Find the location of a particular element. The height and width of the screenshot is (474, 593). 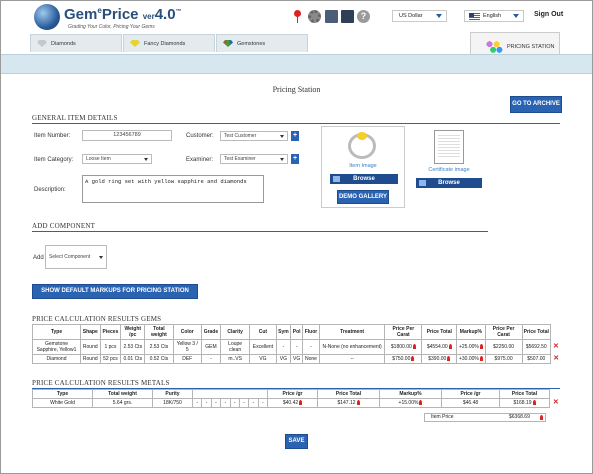

cell-value: $750.00 is located at coordinates (401, 359).